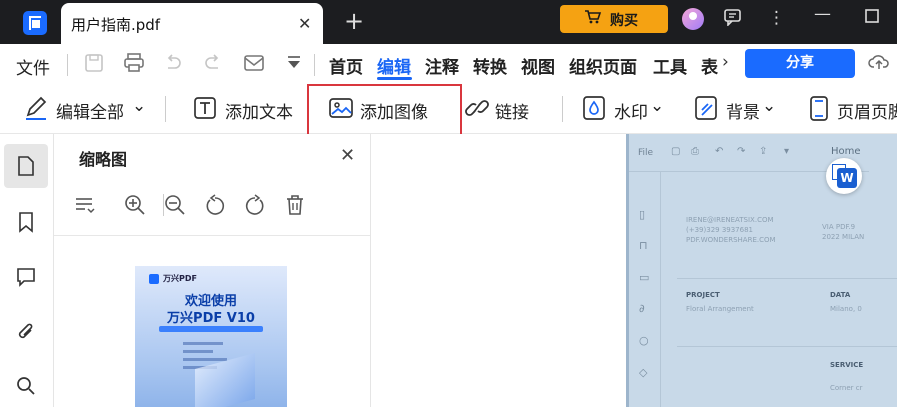  Describe the element at coordinates (134, 65) in the screenshot. I see `print-icon` at that location.